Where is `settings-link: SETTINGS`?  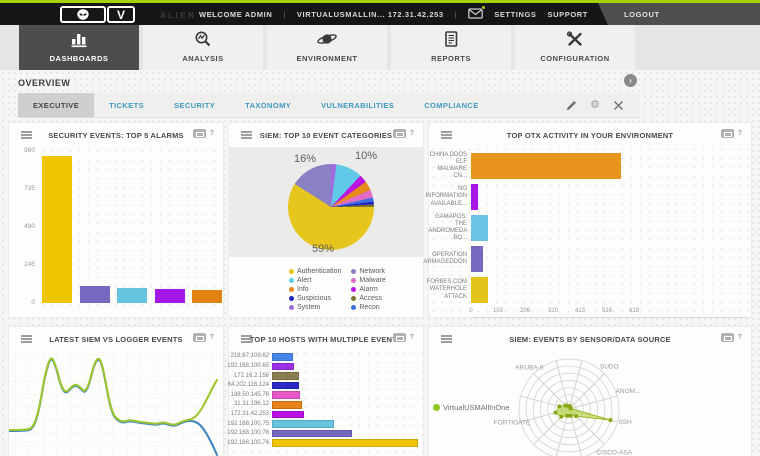 settings-link: SETTINGS is located at coordinates (515, 14).